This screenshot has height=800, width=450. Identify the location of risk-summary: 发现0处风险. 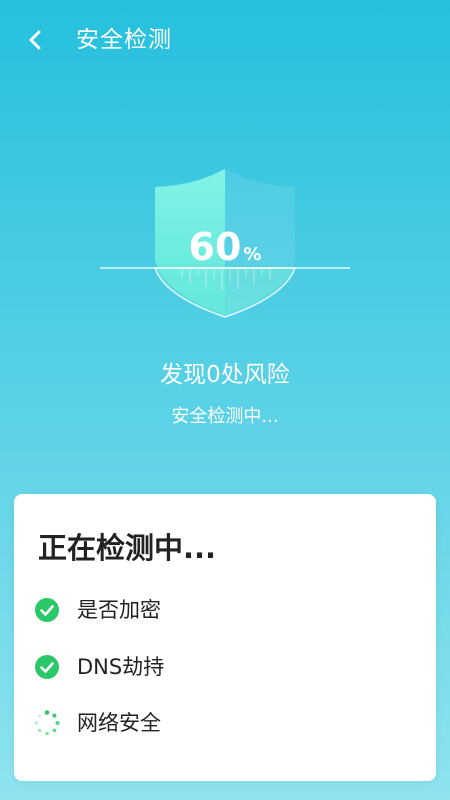
(225, 375).